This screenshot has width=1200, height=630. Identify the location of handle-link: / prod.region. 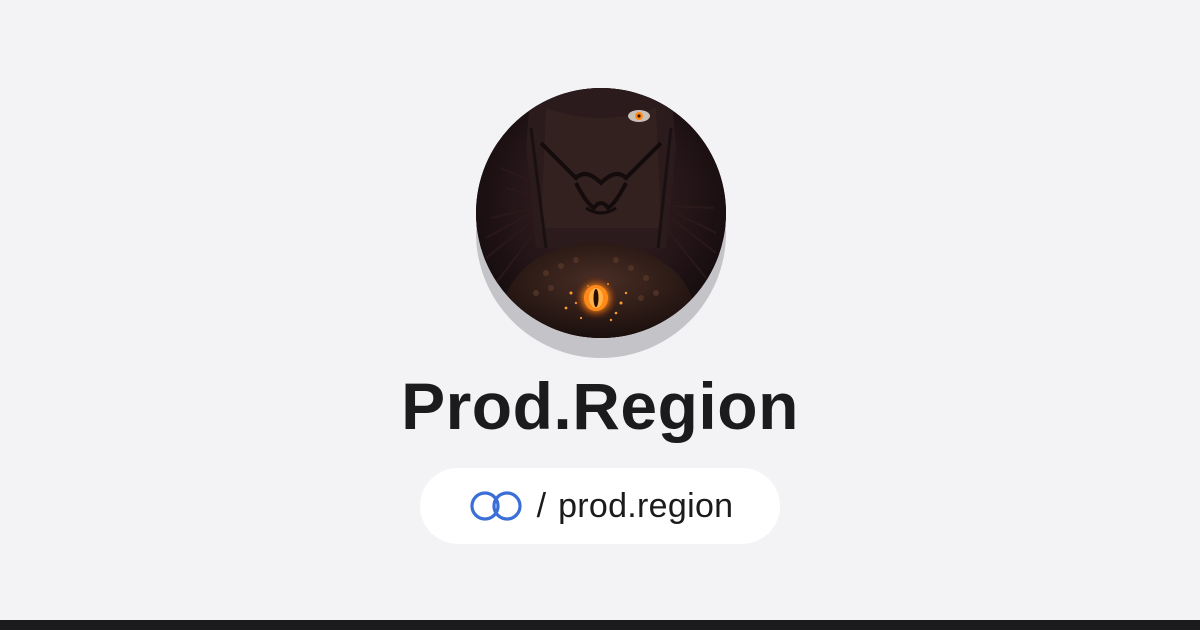
(600, 506).